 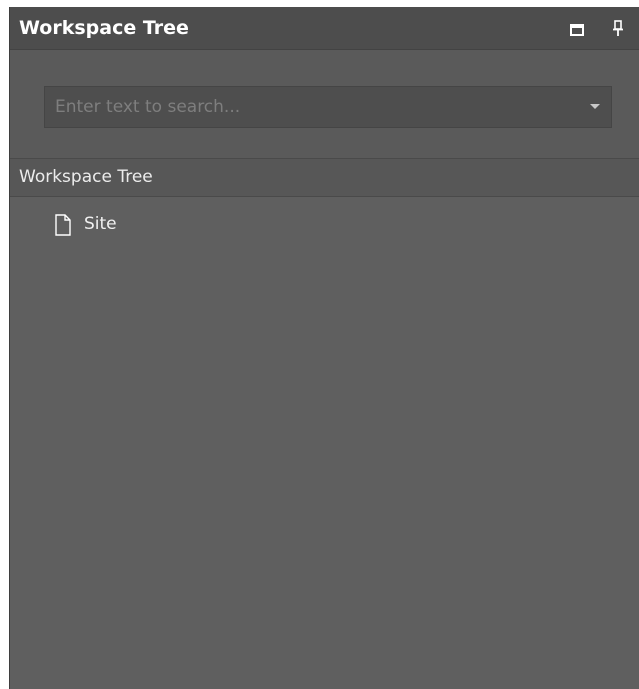 I want to click on tree-header: Workspace Tree, so click(x=324, y=178).